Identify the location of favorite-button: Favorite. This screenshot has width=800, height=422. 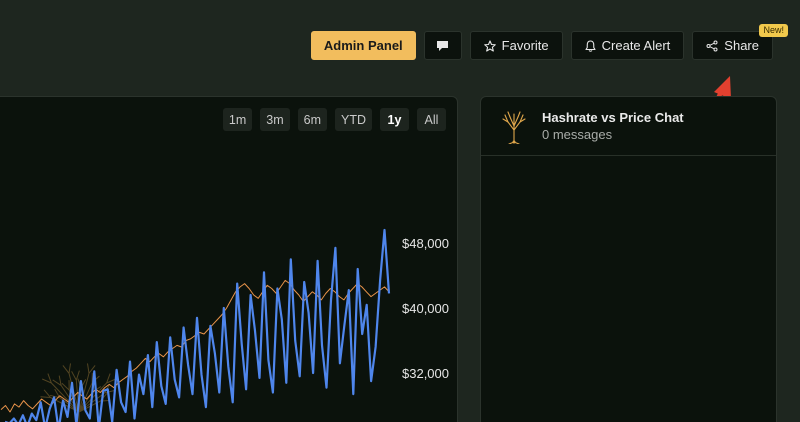
(516, 45).